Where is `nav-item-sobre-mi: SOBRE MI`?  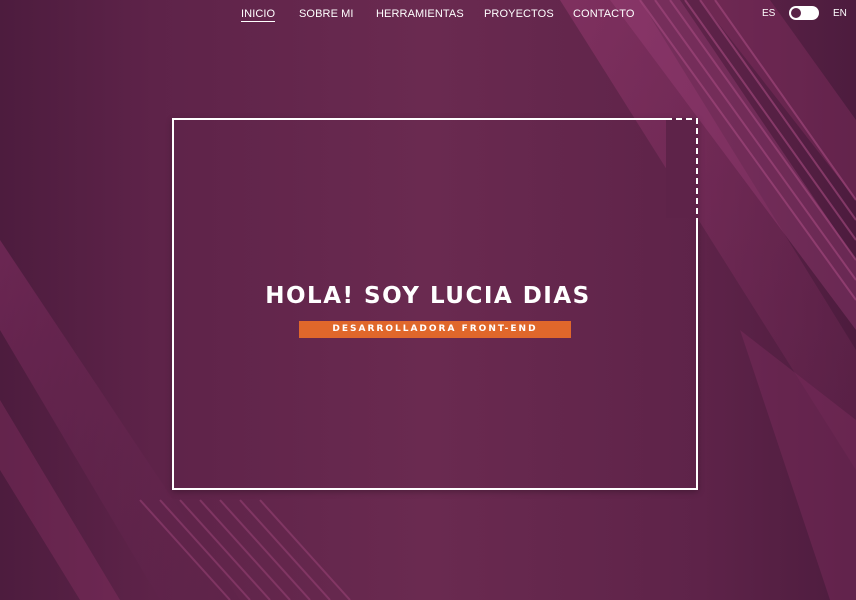 nav-item-sobre-mi: SOBRE MI is located at coordinates (326, 14).